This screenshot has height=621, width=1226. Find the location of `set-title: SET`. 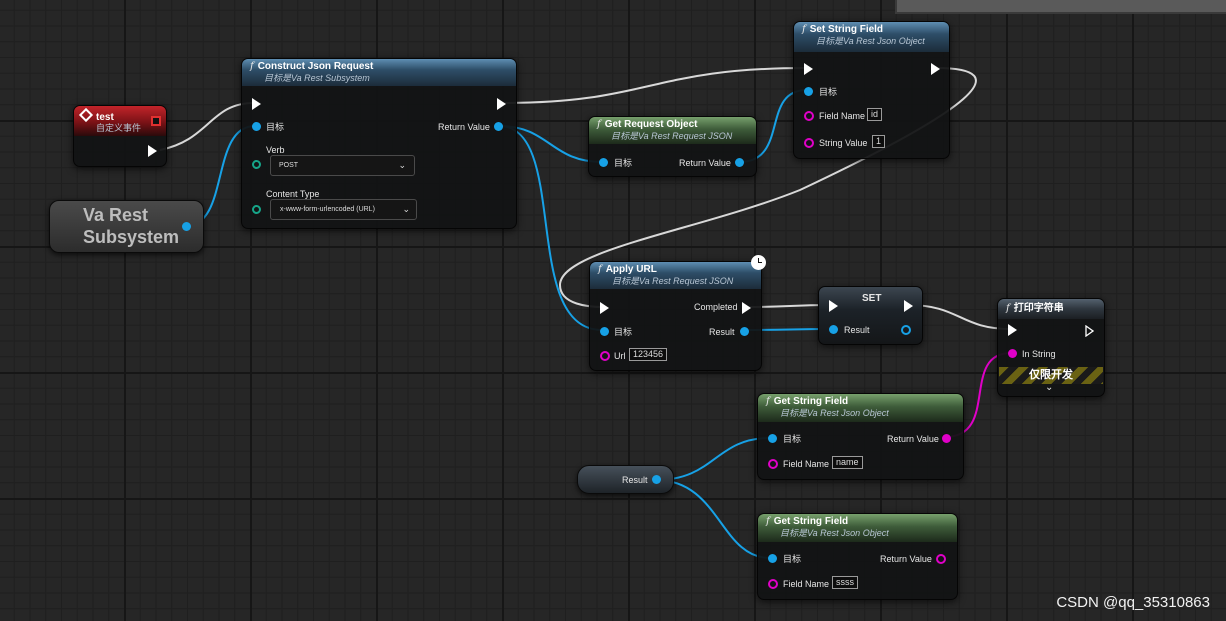

set-title: SET is located at coordinates (872, 298).